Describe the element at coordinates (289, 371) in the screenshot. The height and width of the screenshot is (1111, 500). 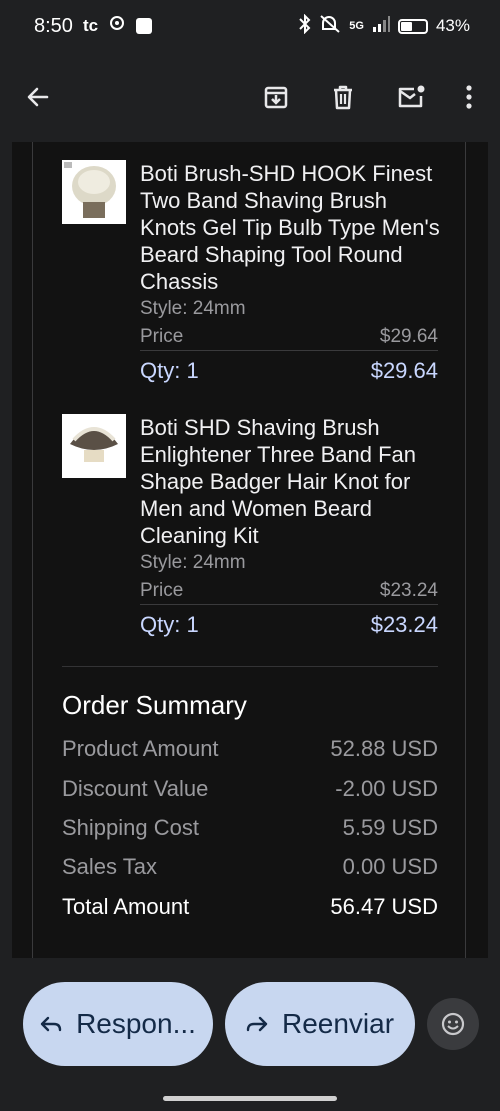
I see `qty-row: Qty: 1 $29.64` at that location.